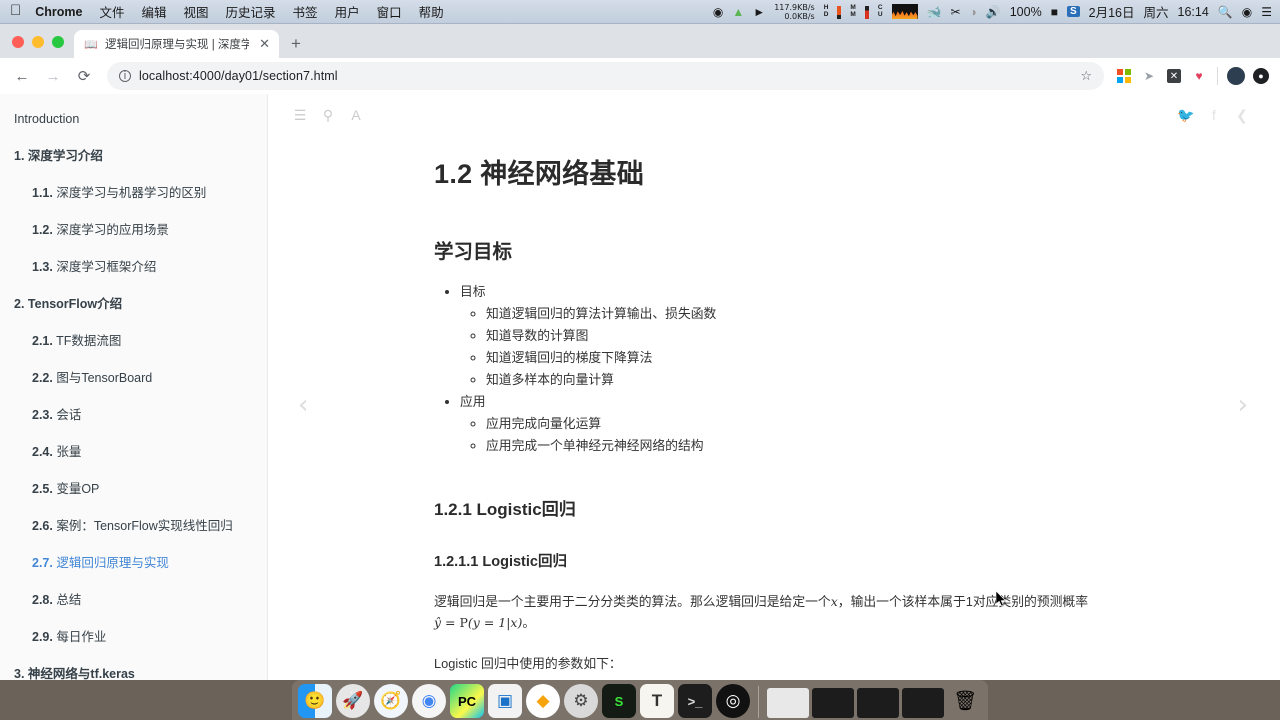 The width and height of the screenshot is (1280, 720). What do you see at coordinates (22, 76) in the screenshot?
I see `back-button: ←` at bounding box center [22, 76].